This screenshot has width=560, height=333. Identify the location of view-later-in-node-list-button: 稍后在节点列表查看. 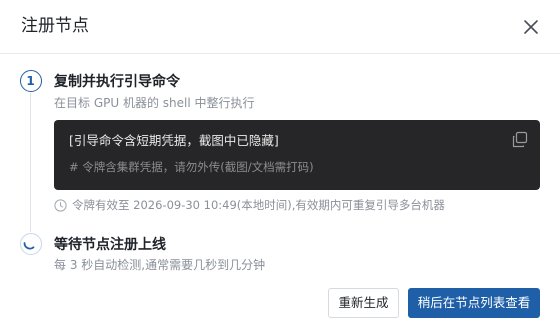
(474, 303).